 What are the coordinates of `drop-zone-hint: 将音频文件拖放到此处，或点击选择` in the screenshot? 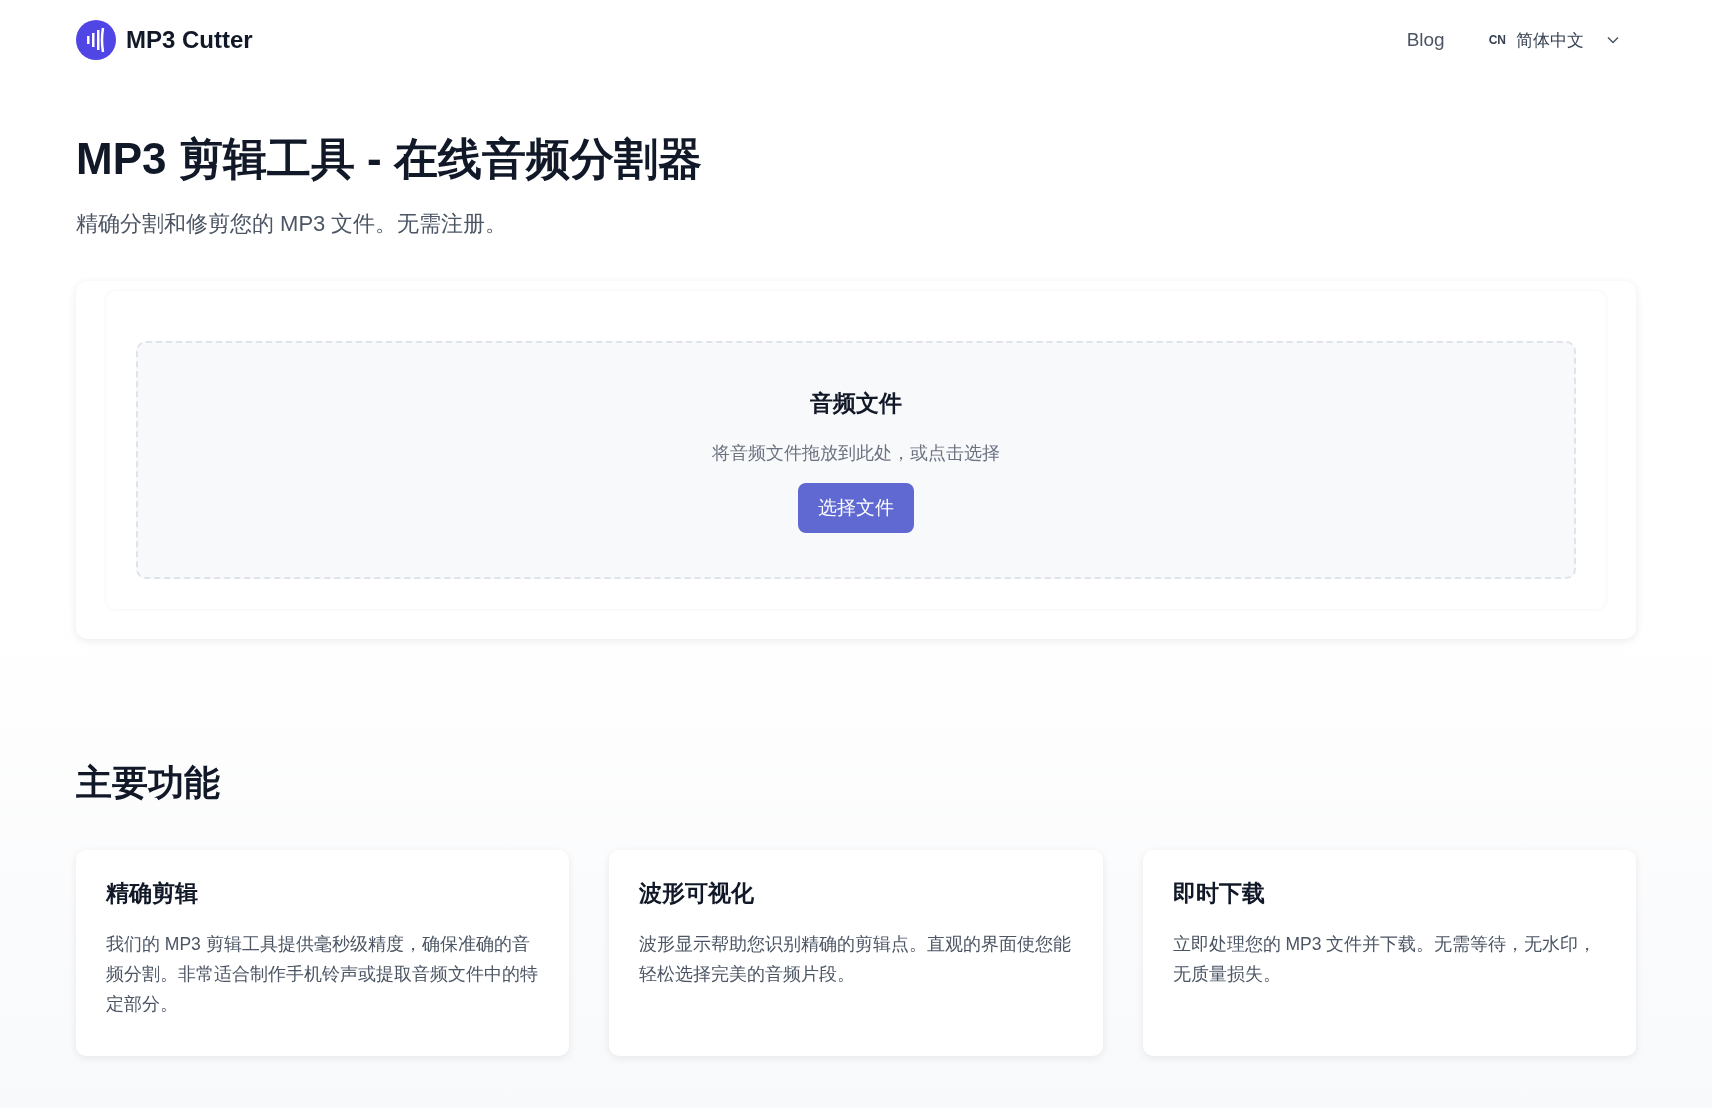 It's located at (856, 453).